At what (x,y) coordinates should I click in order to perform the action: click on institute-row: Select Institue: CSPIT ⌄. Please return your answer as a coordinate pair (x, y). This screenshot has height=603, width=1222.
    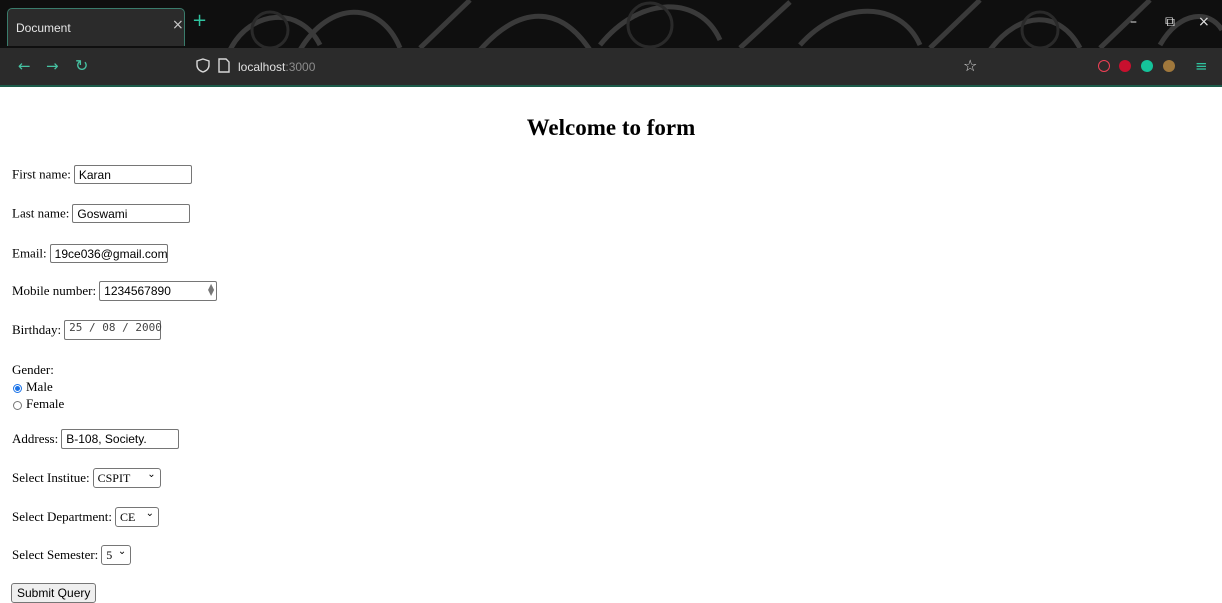
    Looking at the image, I should click on (86, 478).